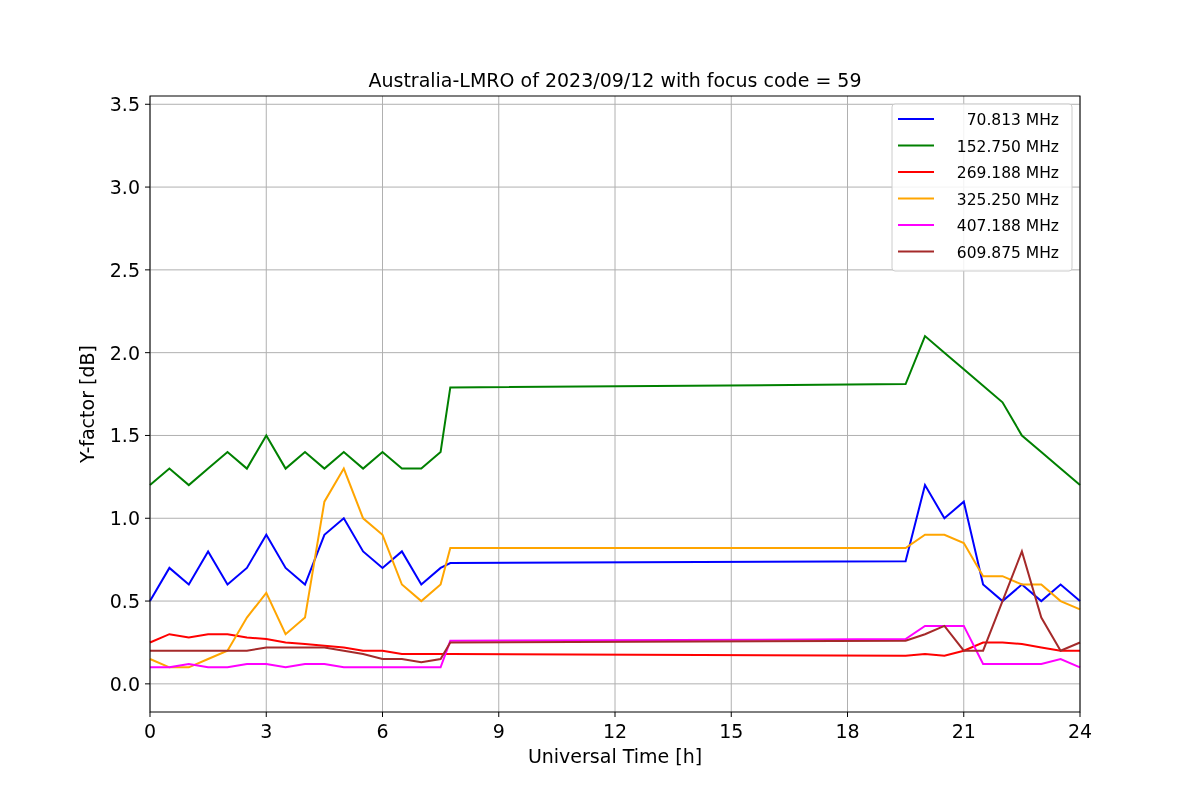 Image resolution: width=1200 pixels, height=800 pixels. I want to click on tick-label: 21, so click(963, 731).